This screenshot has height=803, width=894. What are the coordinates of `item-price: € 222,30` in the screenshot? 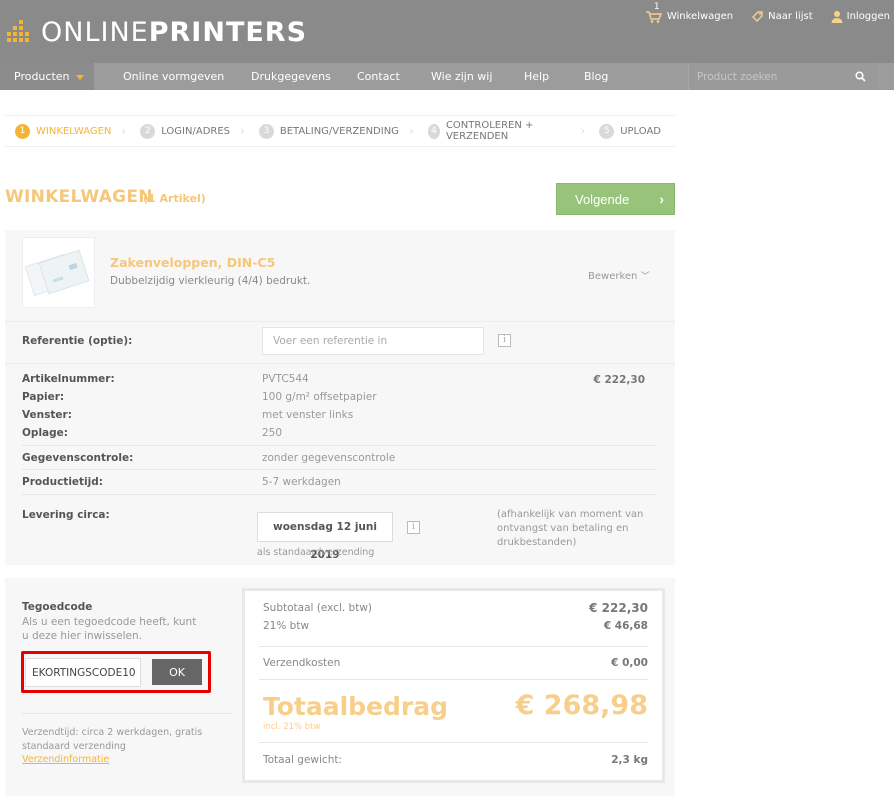 It's located at (619, 380).